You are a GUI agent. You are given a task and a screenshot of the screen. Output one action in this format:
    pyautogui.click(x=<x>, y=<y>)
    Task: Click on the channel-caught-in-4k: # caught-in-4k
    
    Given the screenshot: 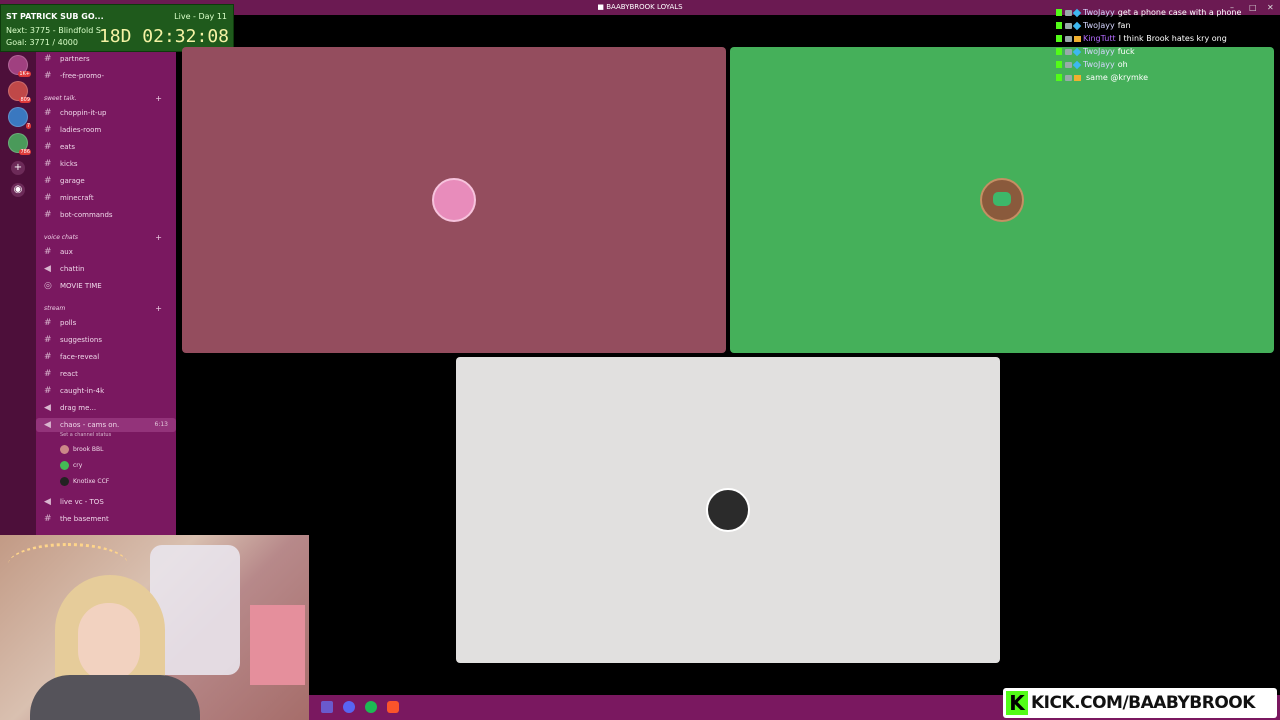 What is the action you would take?
    pyautogui.click(x=106, y=391)
    